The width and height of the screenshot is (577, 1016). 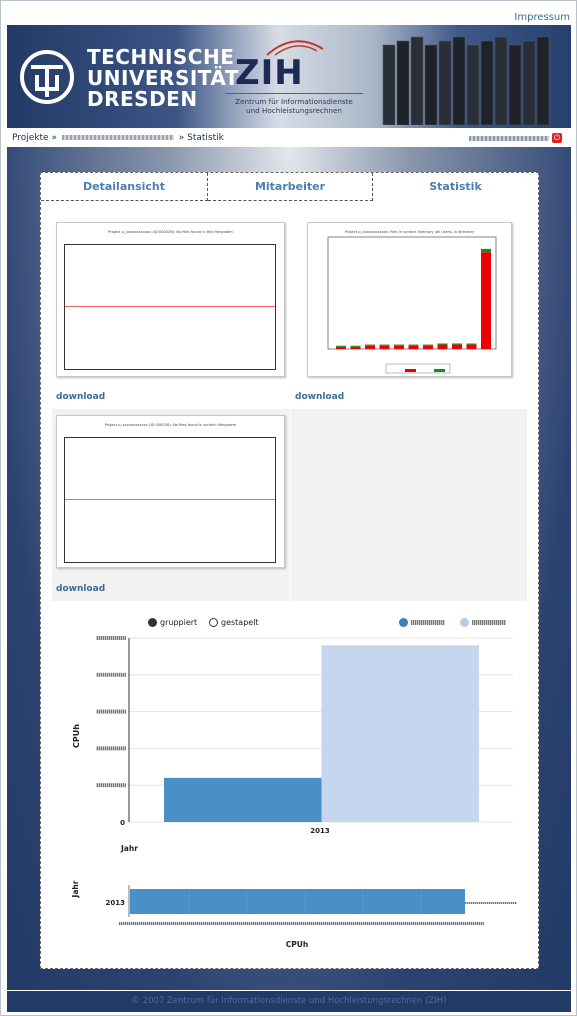 What do you see at coordinates (179, 622) in the screenshot?
I see `radio-grouped-label: gruppiert` at bounding box center [179, 622].